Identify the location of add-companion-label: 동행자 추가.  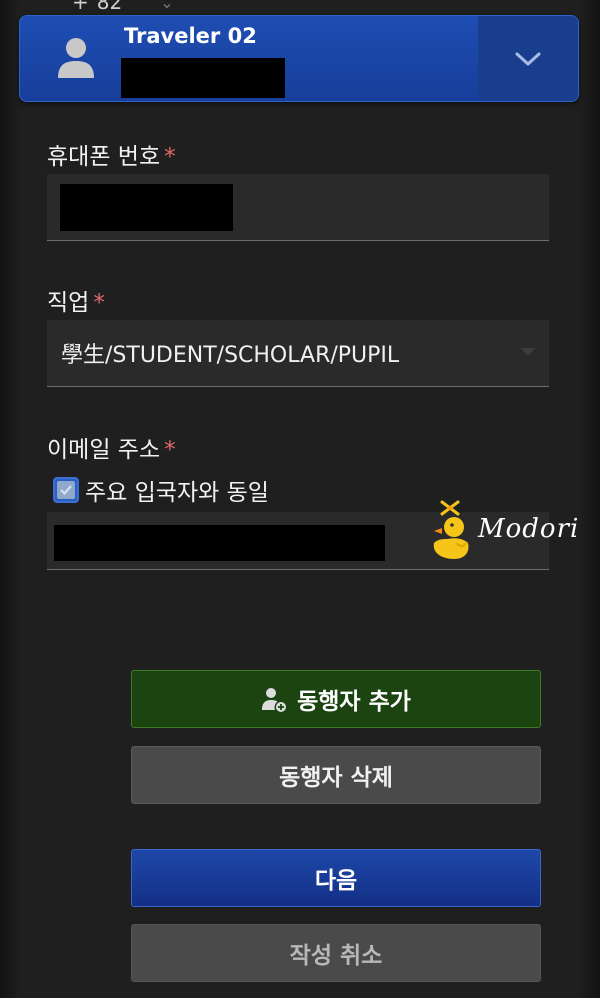
(354, 702).